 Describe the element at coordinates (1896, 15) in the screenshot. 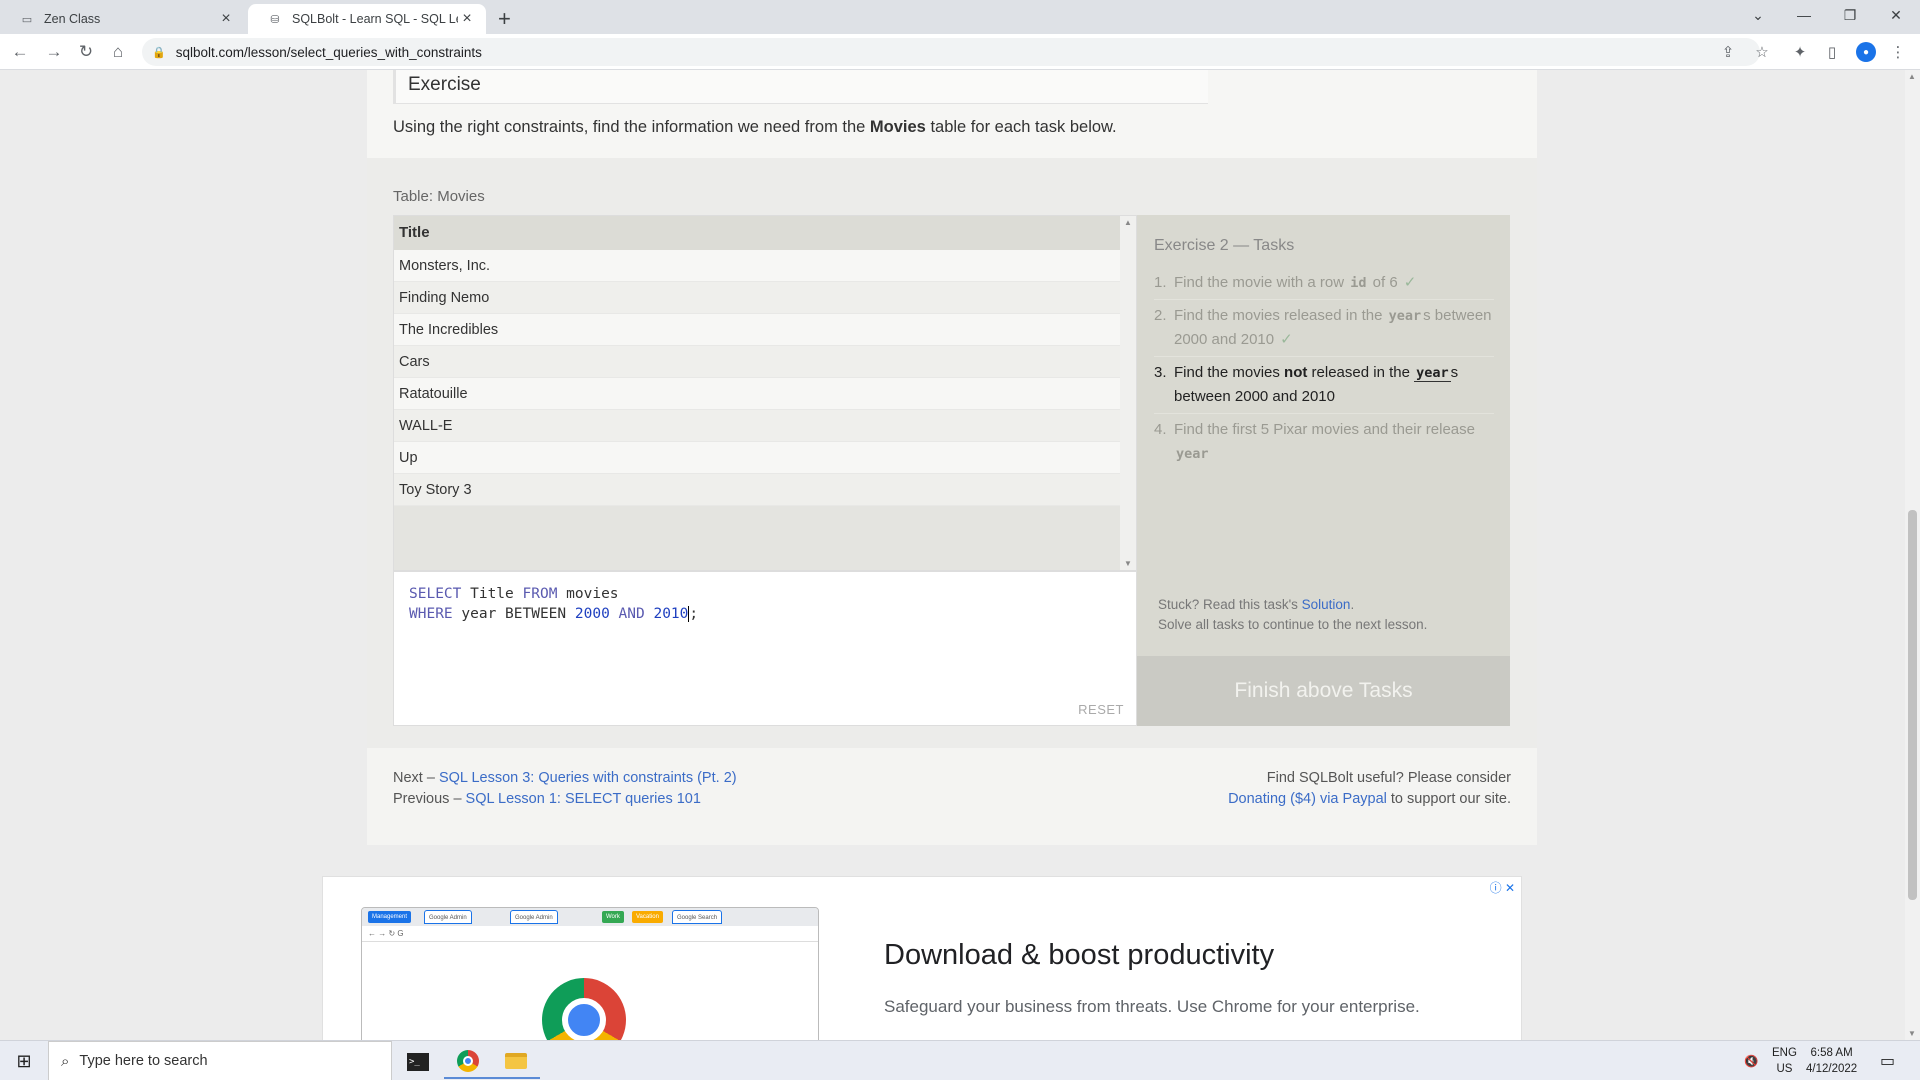

I see `close-window-button: ✕` at that location.